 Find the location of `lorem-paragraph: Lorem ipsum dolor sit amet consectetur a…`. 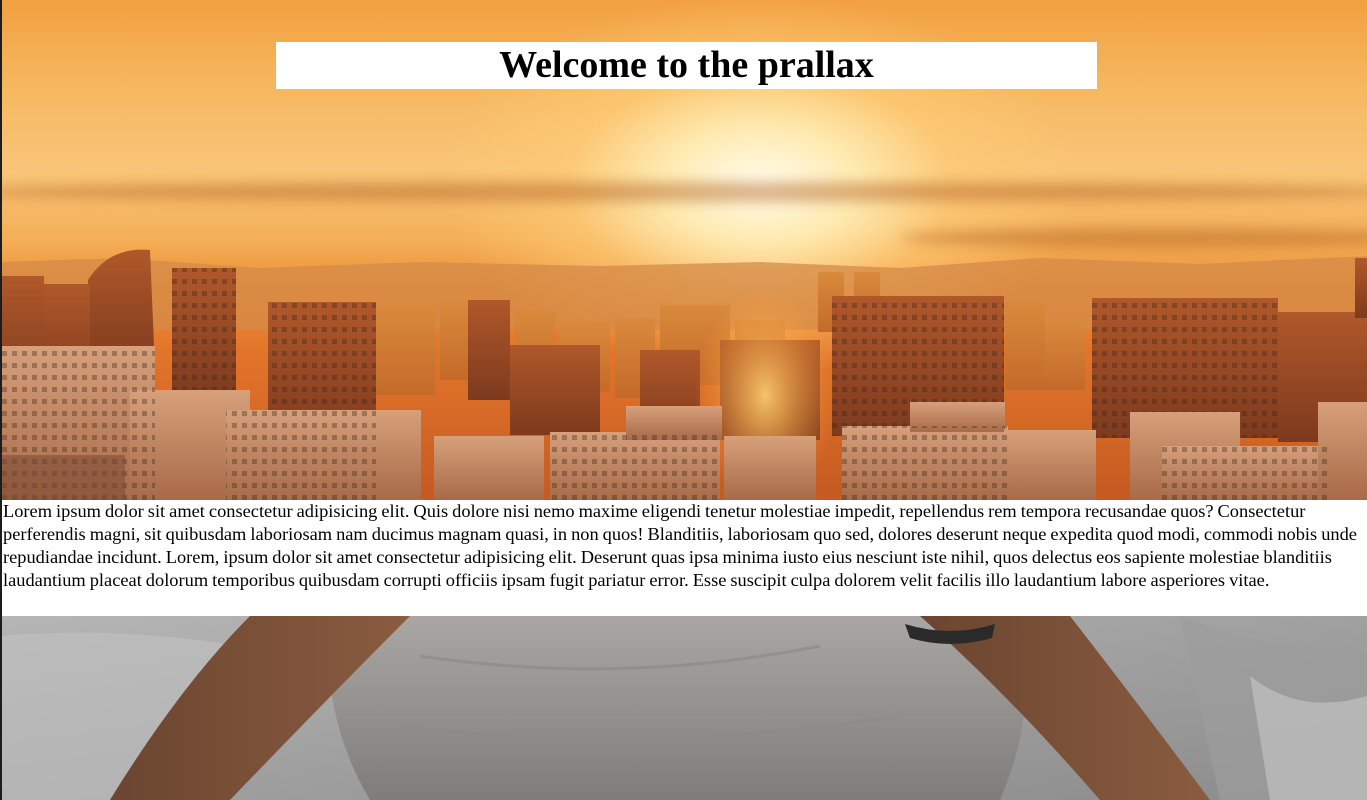

lorem-paragraph: Lorem ipsum dolor sit amet consectetur a… is located at coordinates (680, 545).